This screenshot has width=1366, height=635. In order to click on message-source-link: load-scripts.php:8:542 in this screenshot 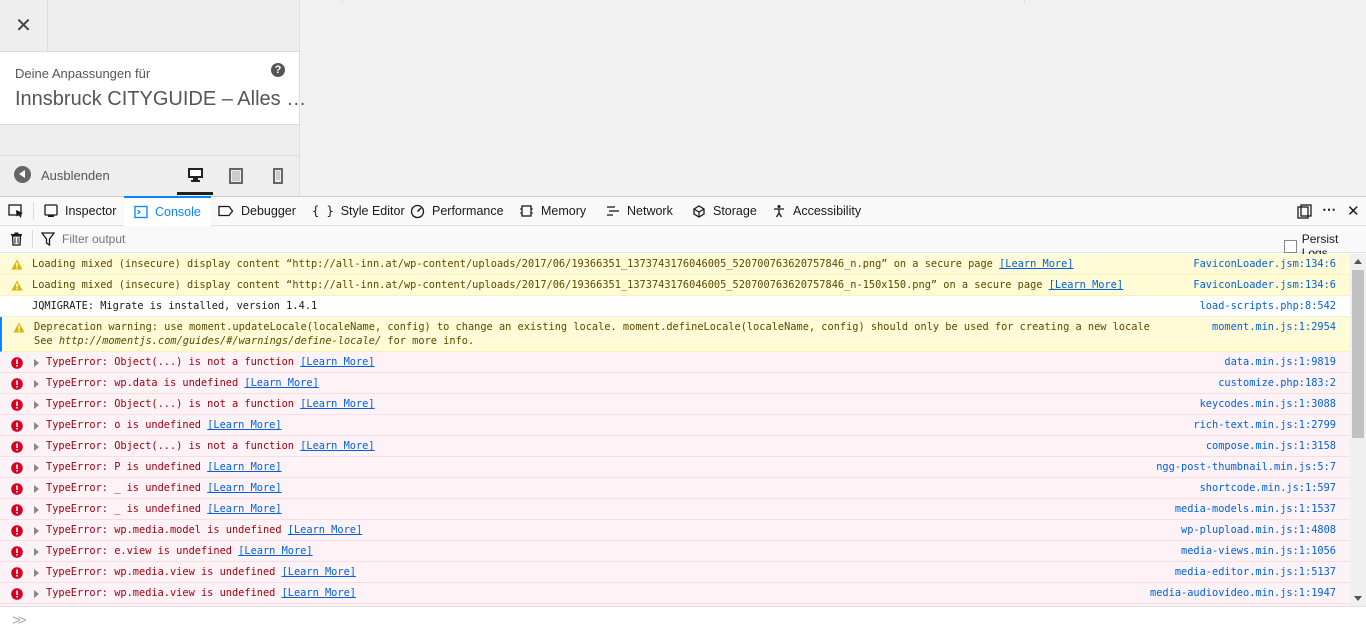, I will do `click(1268, 306)`.